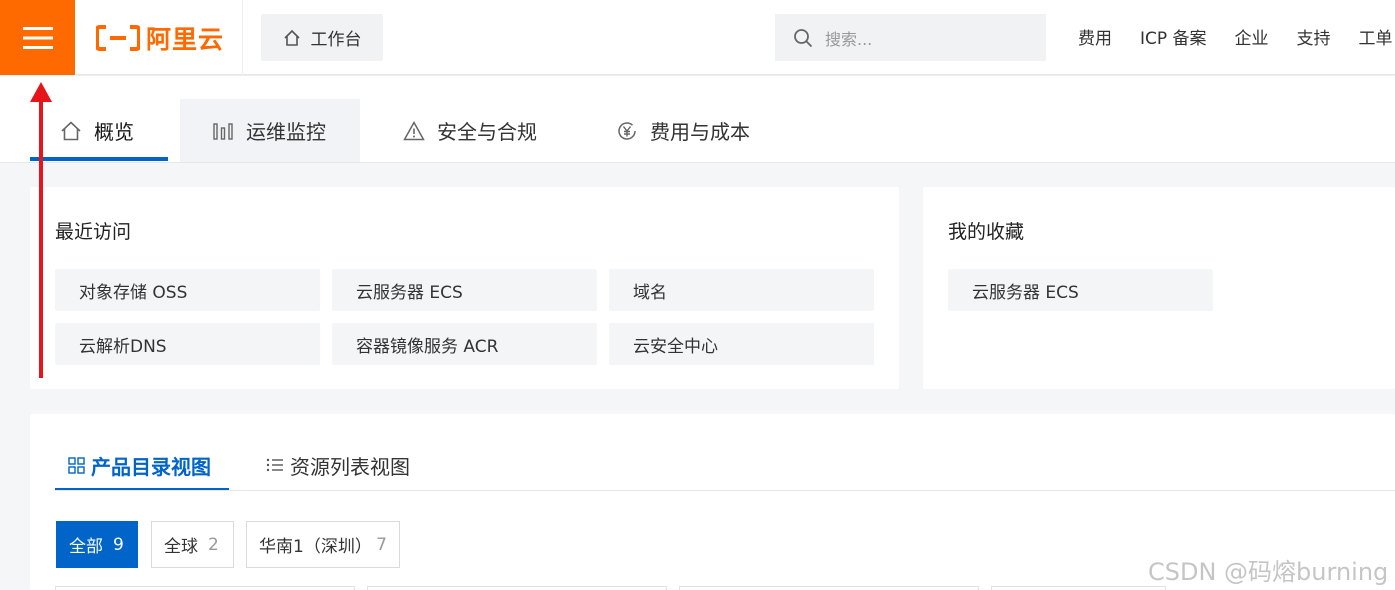  I want to click on link-icp: ICP 备案, so click(1173, 36).